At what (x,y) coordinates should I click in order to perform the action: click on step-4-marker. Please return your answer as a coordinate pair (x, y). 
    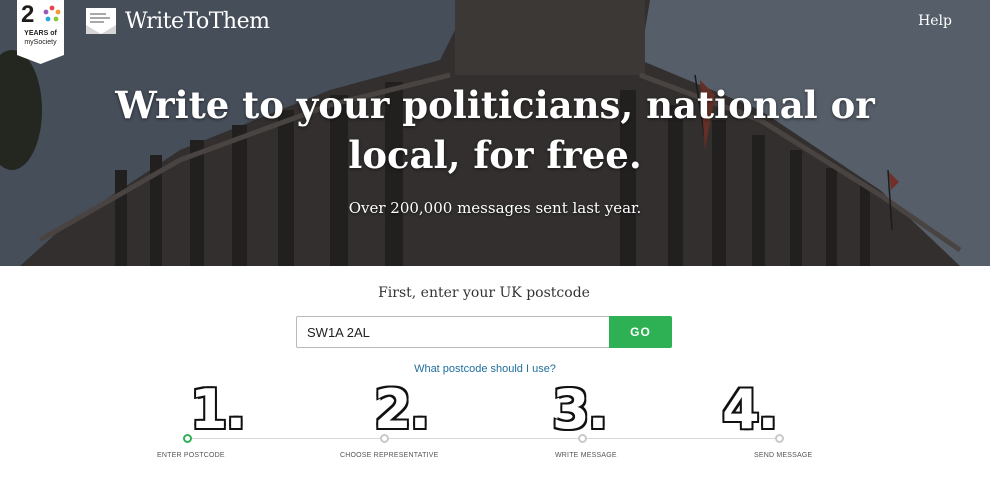
    Looking at the image, I should click on (779, 438).